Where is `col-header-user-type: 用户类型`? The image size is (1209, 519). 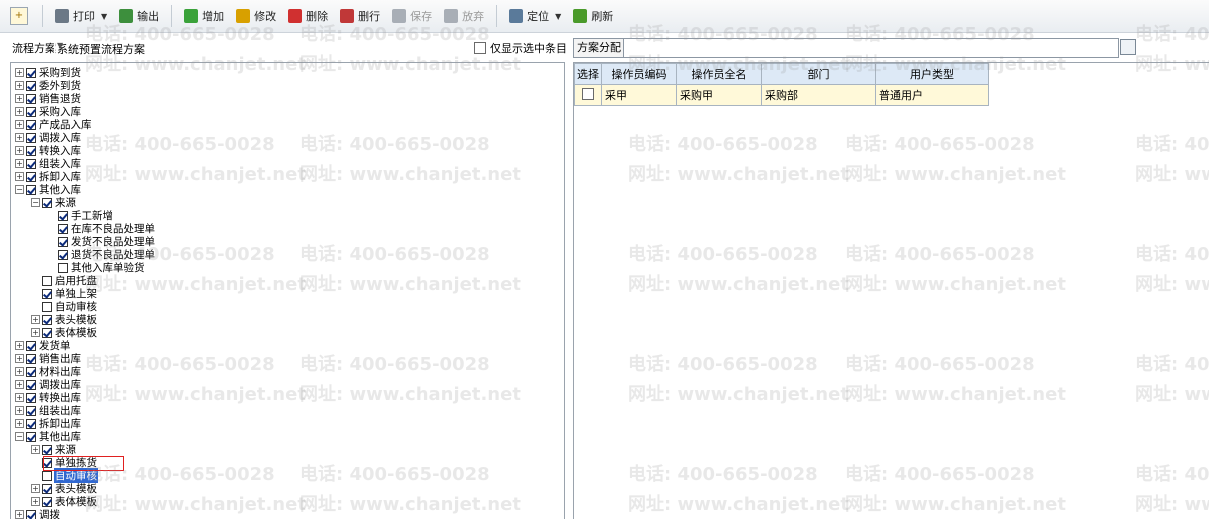
col-header-user-type: 用户类型 is located at coordinates (932, 74).